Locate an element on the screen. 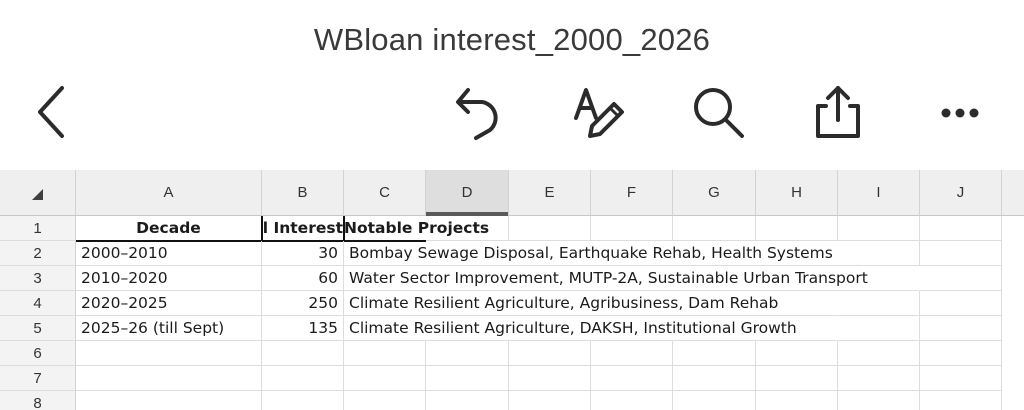 The image size is (1024, 410). cell-j7 is located at coordinates (961, 378).